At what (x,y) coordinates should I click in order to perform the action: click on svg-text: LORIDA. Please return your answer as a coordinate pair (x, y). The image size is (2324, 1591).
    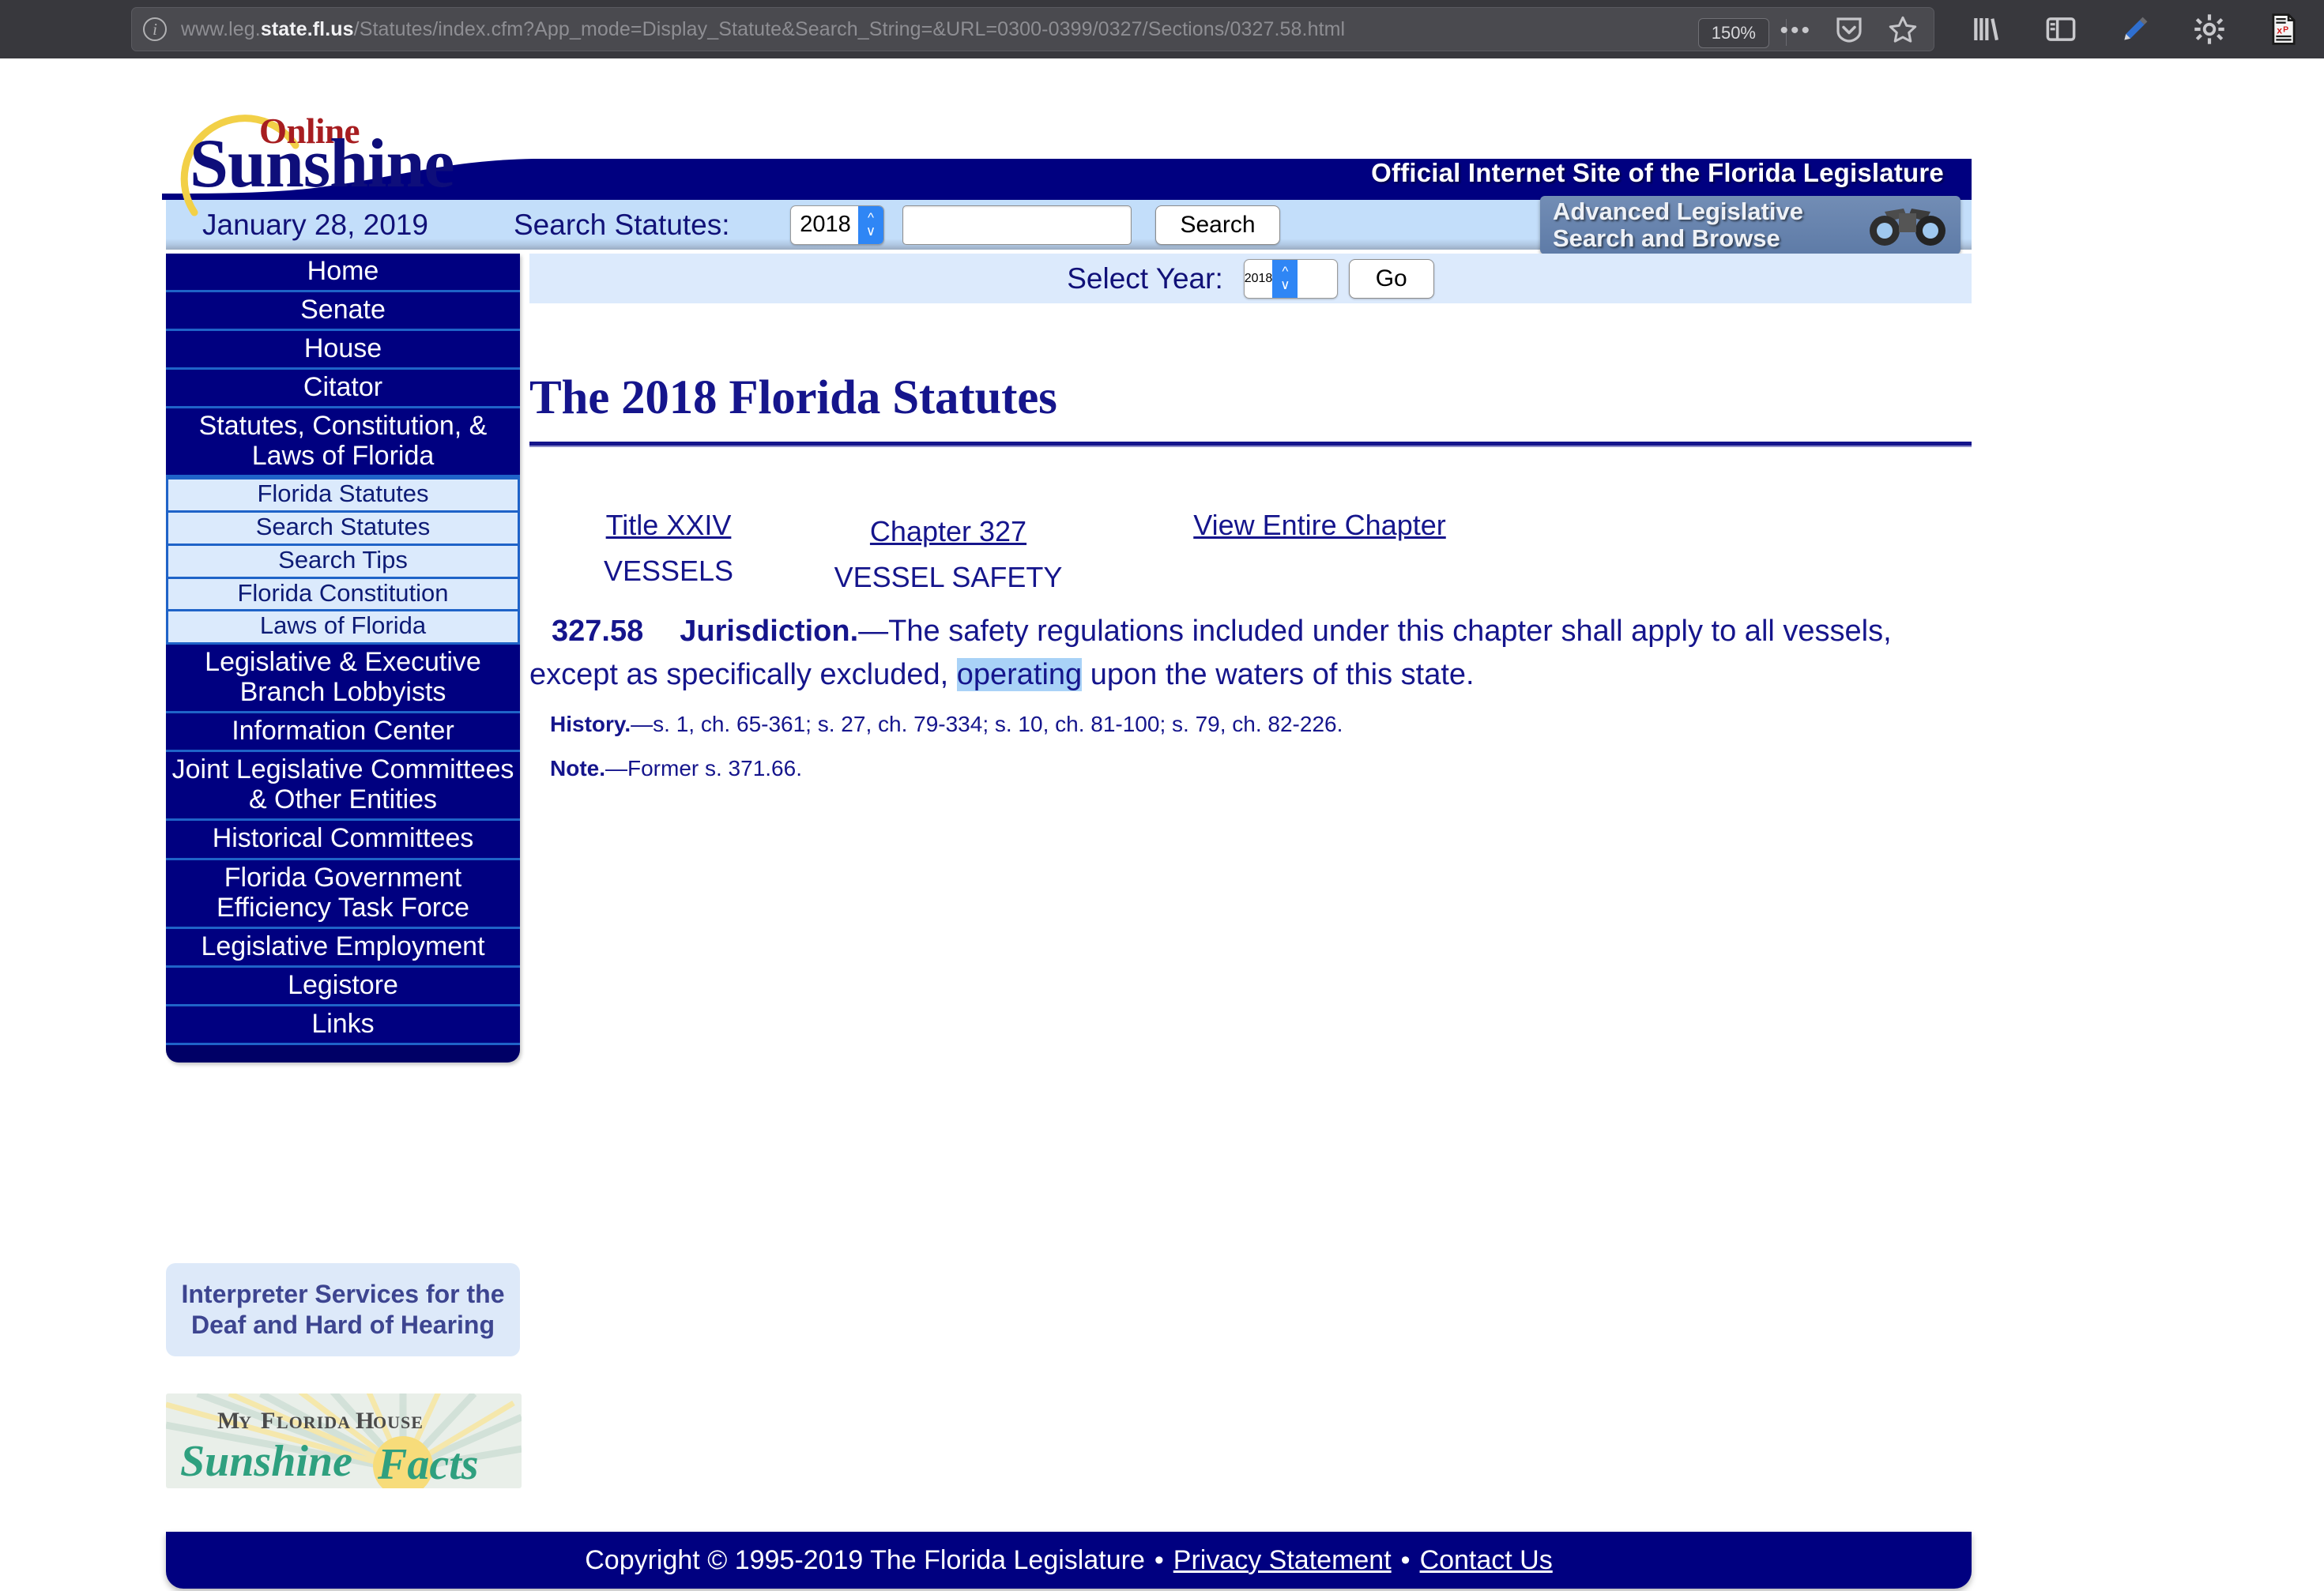
    Looking at the image, I should click on (314, 1422).